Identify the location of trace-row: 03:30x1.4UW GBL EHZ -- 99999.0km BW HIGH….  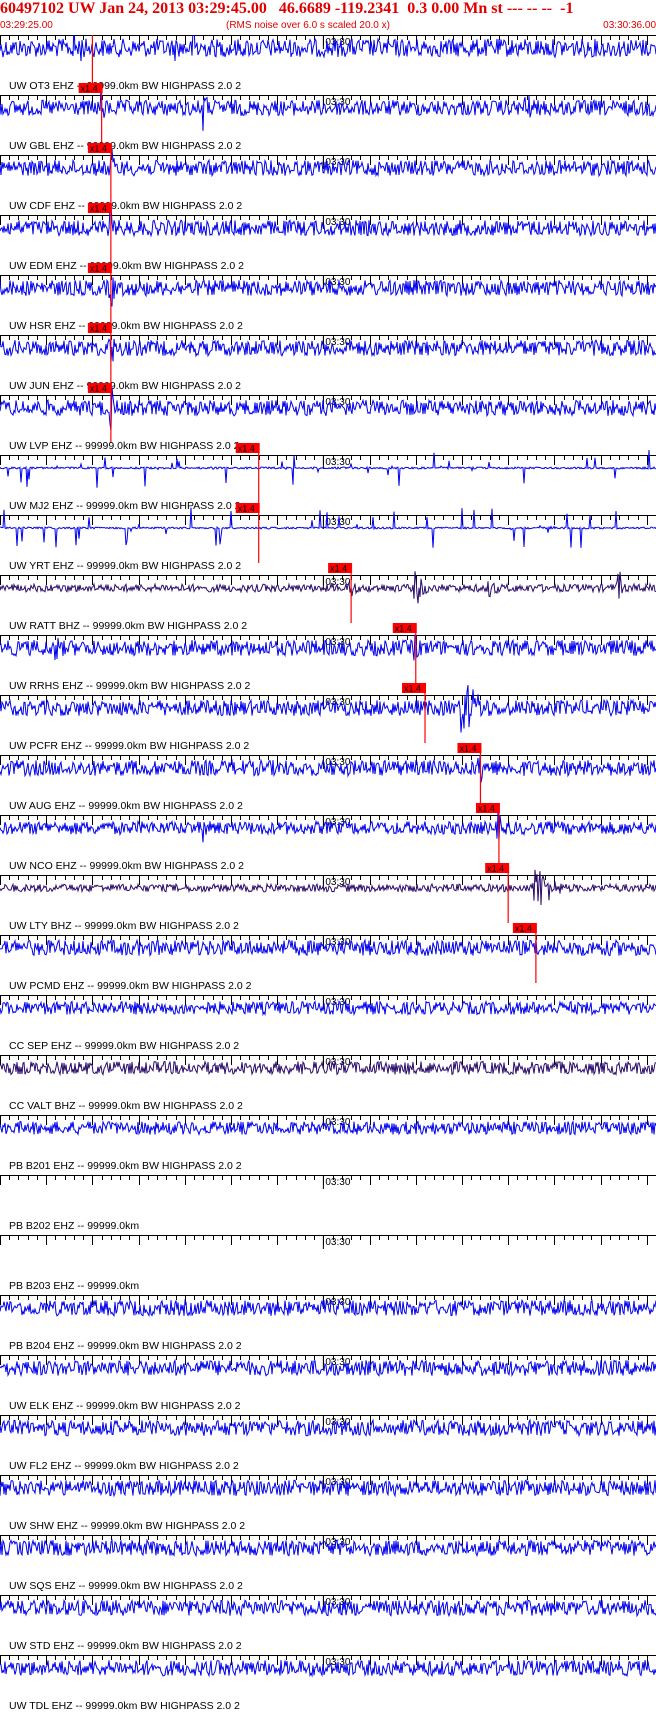
(328, 117).